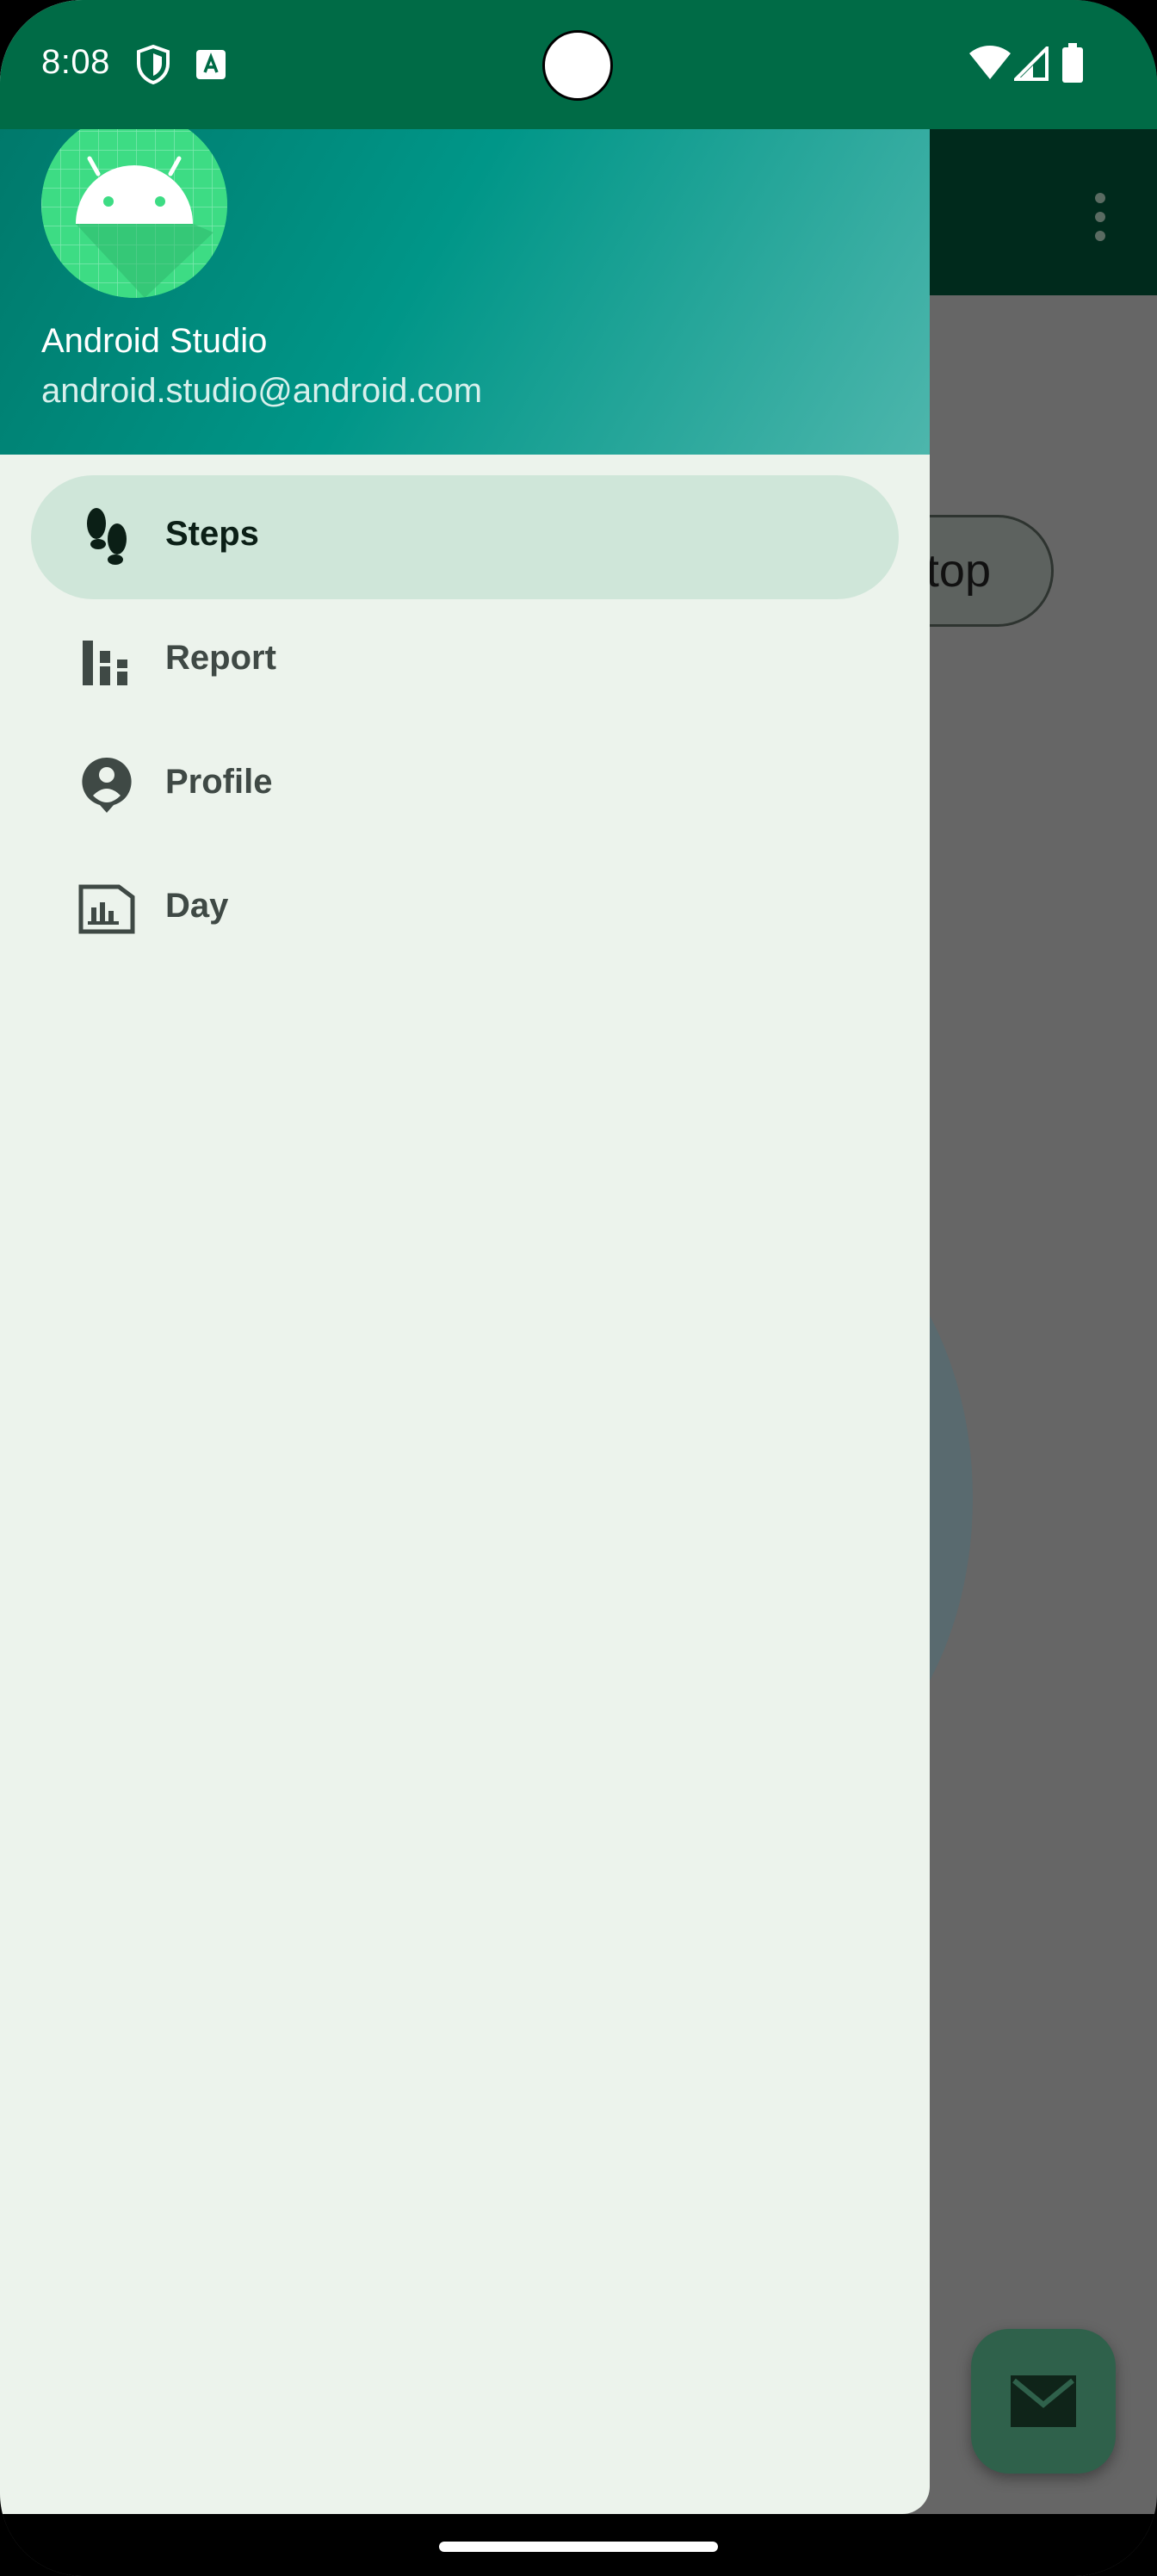 This screenshot has width=1157, height=2576. What do you see at coordinates (1072, 63) in the screenshot?
I see `battery-icon` at bounding box center [1072, 63].